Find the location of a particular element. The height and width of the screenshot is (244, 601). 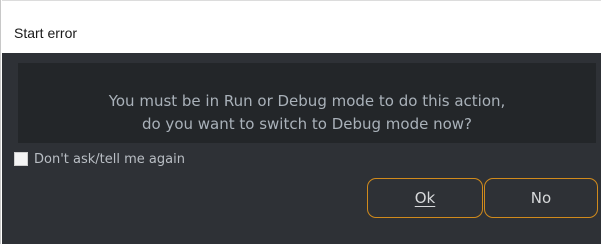

ok-button: Ok is located at coordinates (425, 198).